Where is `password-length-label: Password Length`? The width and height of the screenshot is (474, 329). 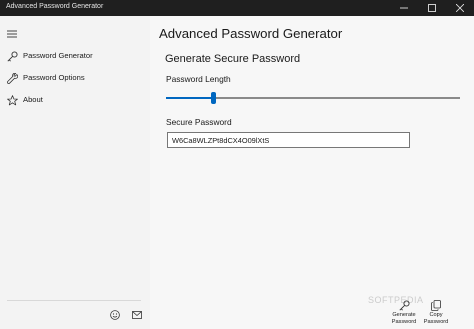
password-length-label: Password Length is located at coordinates (198, 79).